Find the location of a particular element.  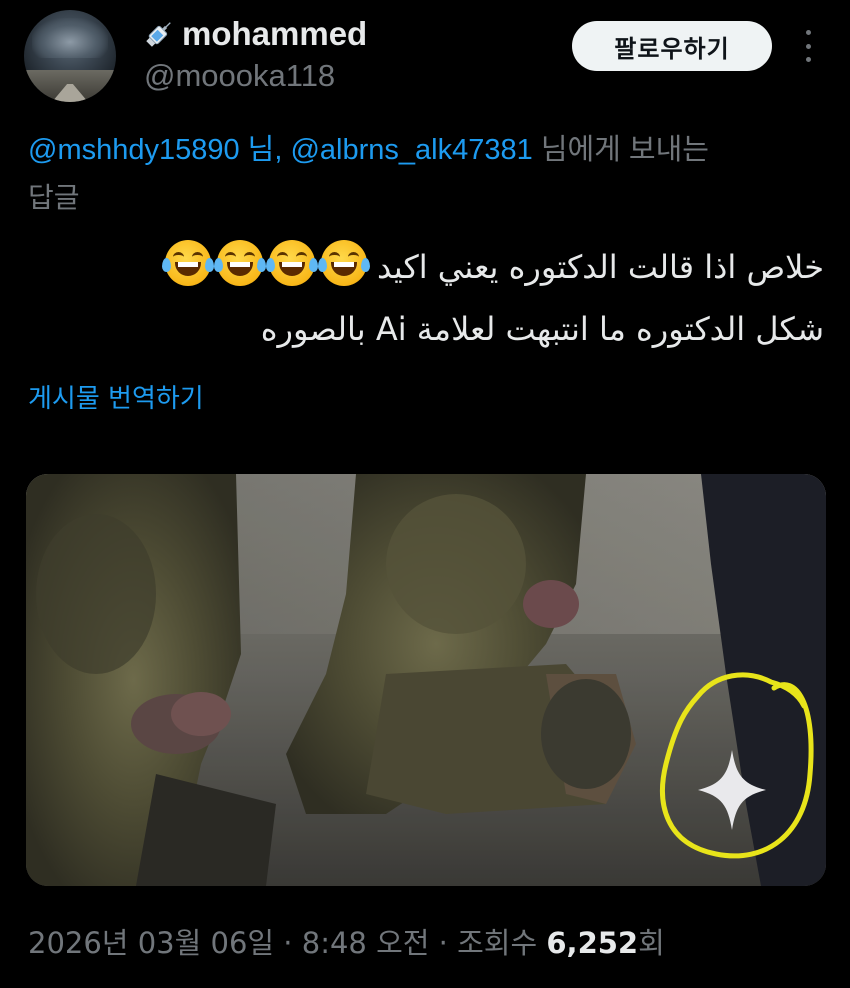

avatar is located at coordinates (70, 56).